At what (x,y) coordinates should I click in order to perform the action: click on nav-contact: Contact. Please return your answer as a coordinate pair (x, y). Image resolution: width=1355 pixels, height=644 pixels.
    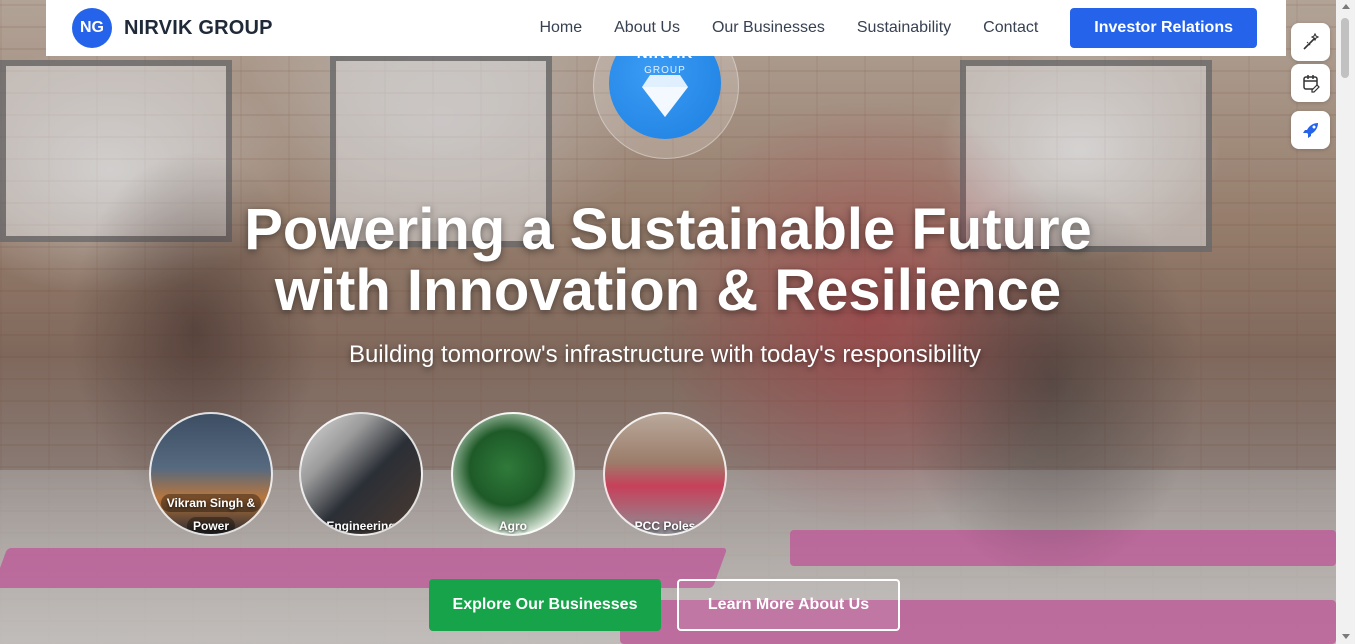
    Looking at the image, I should click on (1010, 28).